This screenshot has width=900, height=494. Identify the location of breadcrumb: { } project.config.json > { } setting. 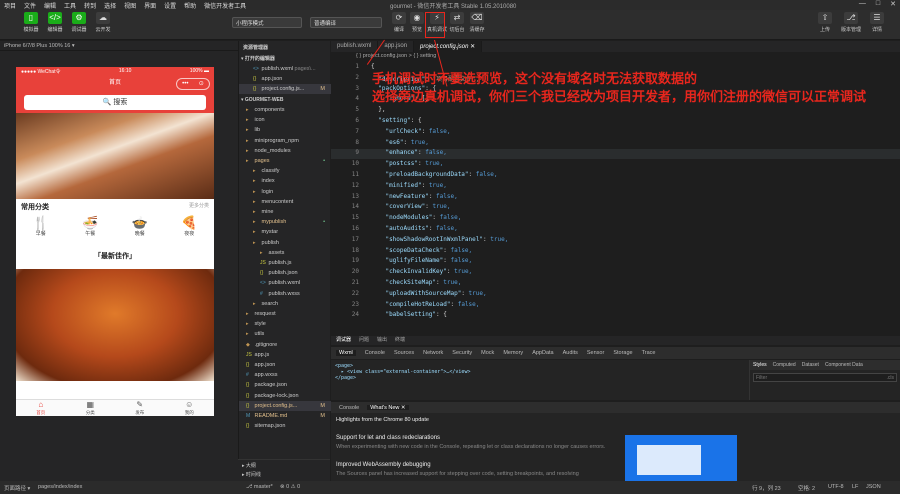
(615, 56).